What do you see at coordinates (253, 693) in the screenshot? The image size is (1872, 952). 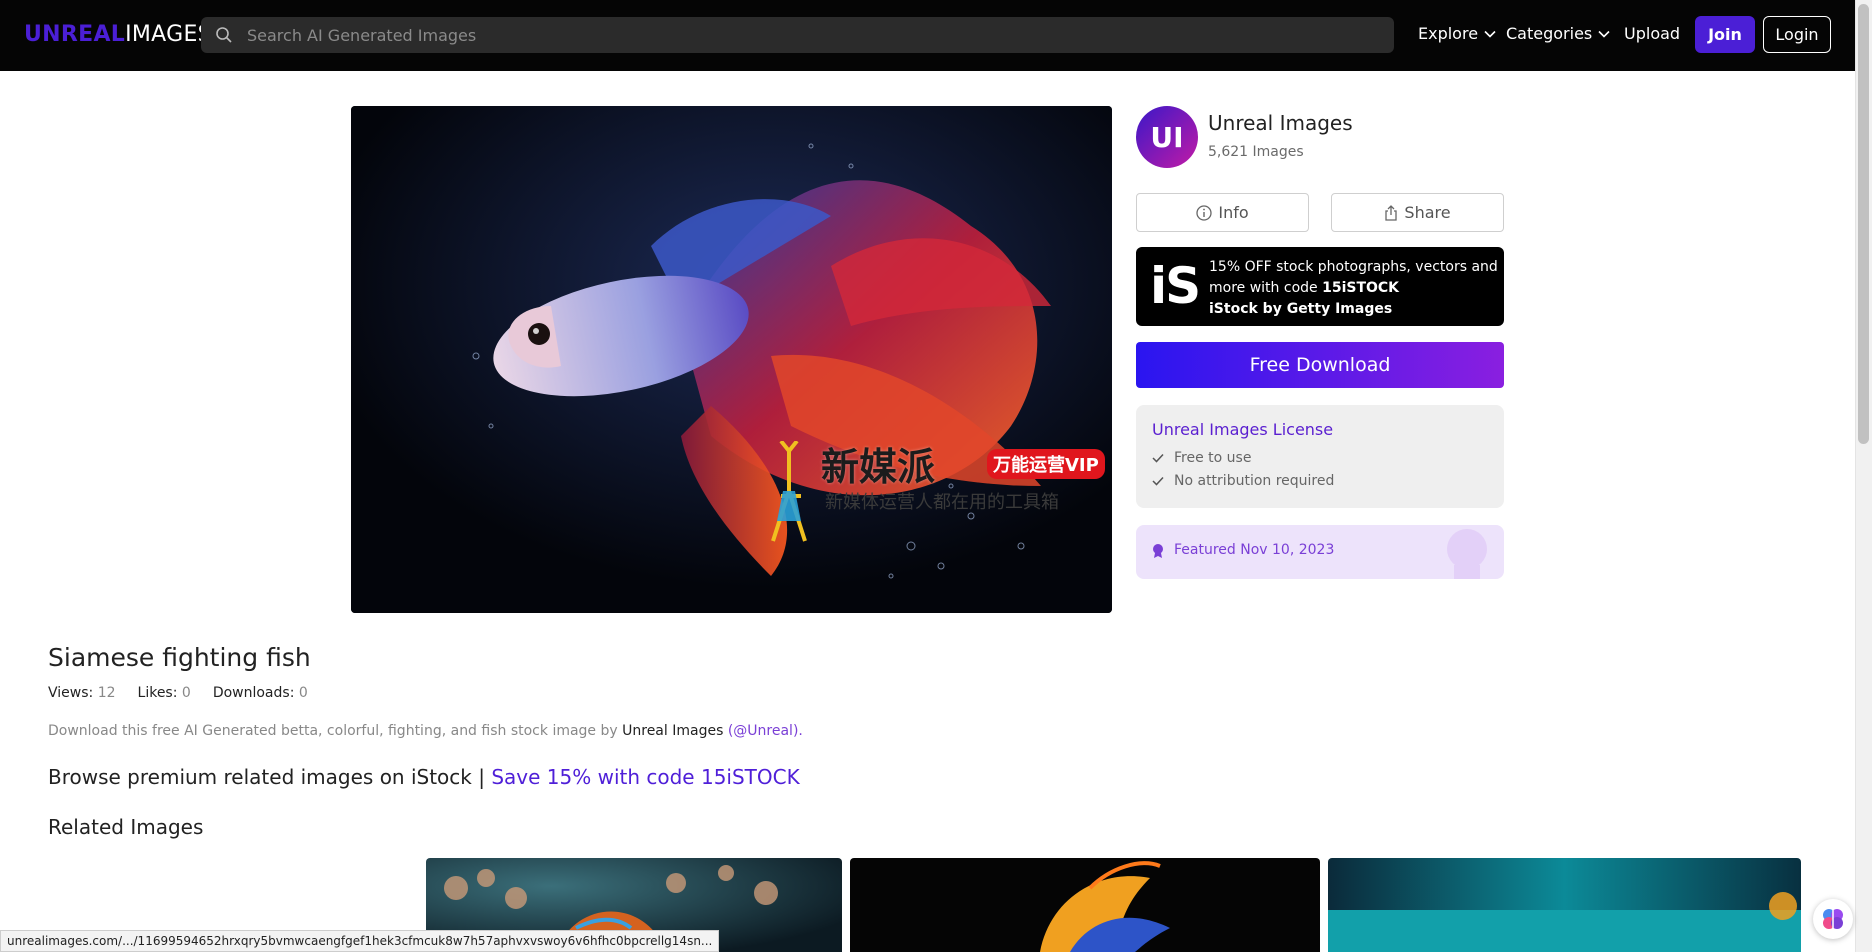 I see `downloads-label: Downloads:` at bounding box center [253, 693].